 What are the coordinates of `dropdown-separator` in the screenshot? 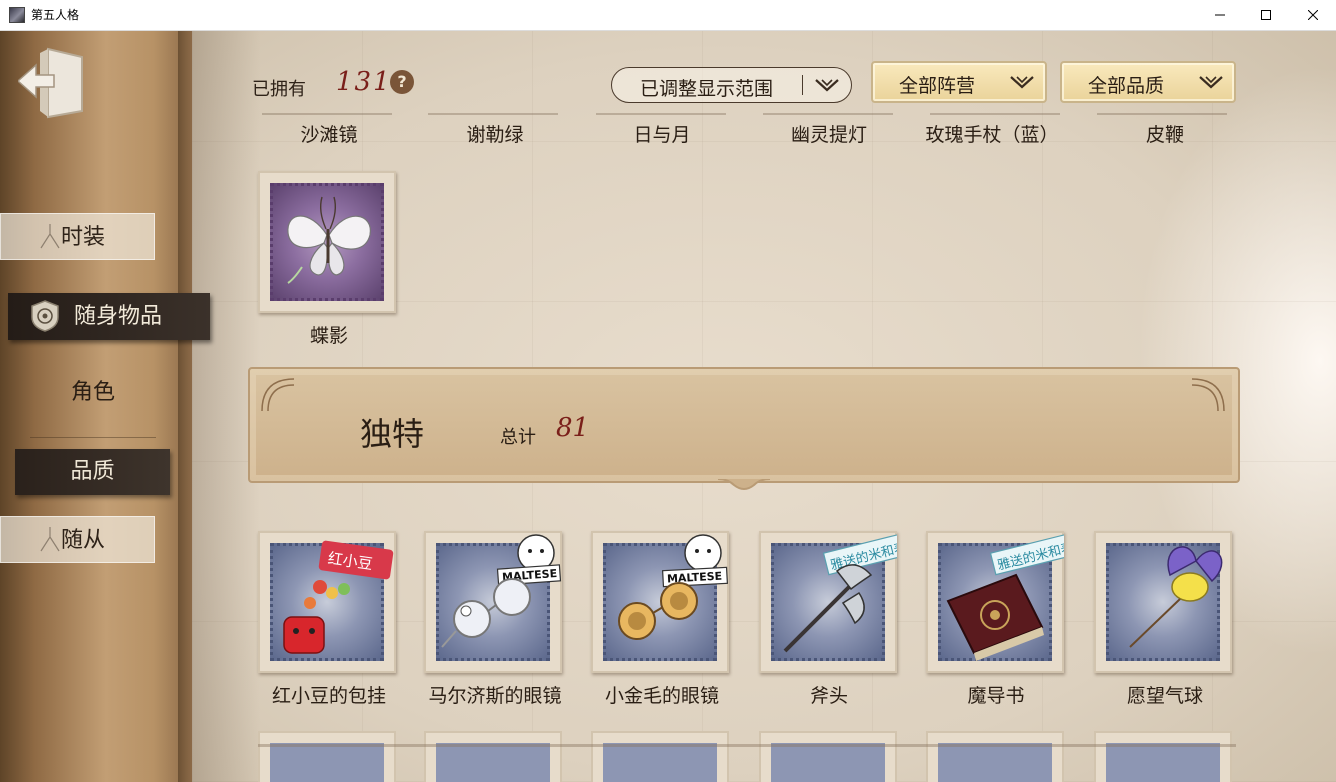 It's located at (802, 85).